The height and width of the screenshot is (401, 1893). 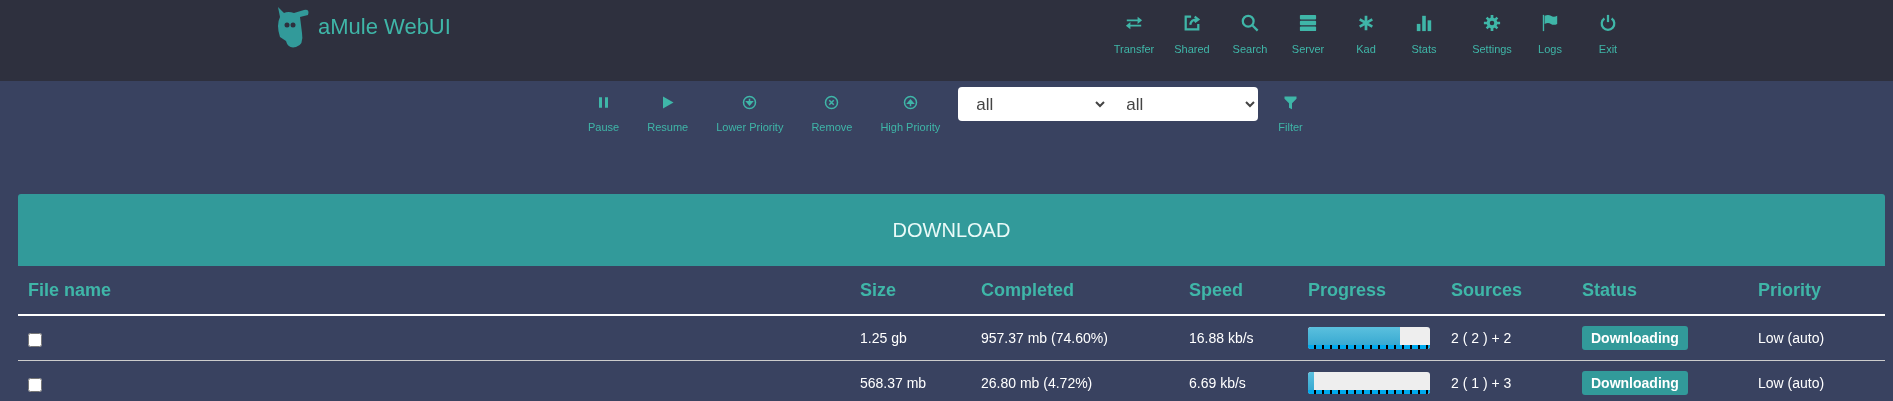 What do you see at coordinates (1134, 23) in the screenshot?
I see `arrows-icon` at bounding box center [1134, 23].